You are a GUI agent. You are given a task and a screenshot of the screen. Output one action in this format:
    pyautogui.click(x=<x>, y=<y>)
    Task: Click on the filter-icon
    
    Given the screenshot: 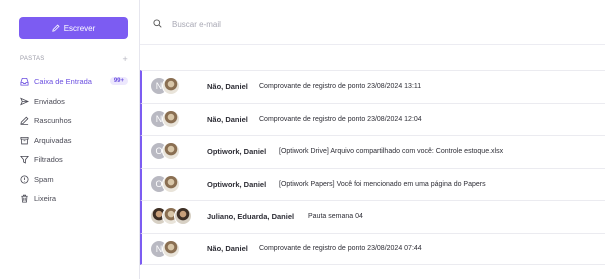 What is the action you would take?
    pyautogui.click(x=24, y=159)
    